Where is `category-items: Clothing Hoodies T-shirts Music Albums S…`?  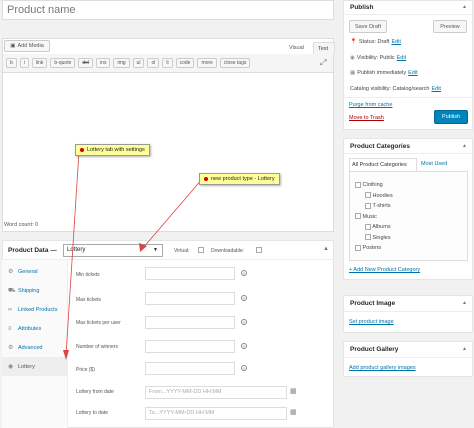 category-items: Clothing Hoodies T-shirts Music Albums S… is located at coordinates (374, 217).